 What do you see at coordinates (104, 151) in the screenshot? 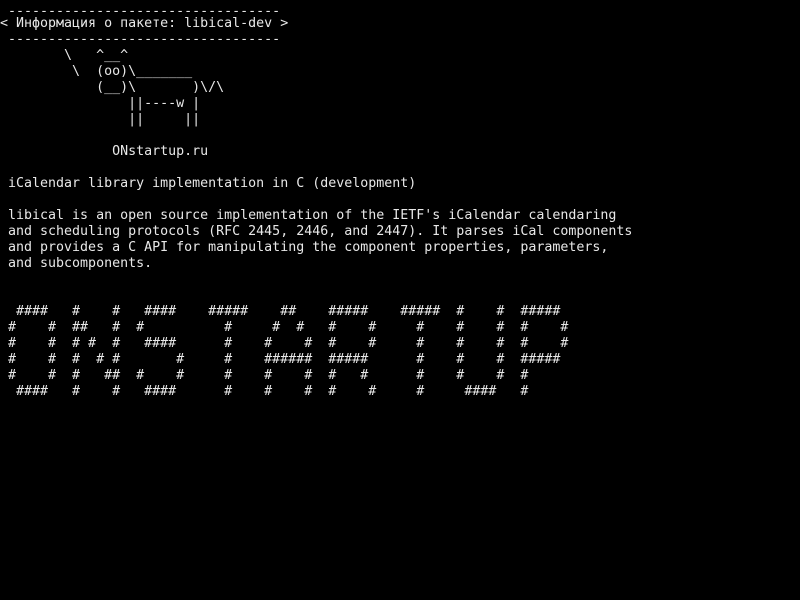
I see `site-label: ONstartup.ru` at bounding box center [104, 151].